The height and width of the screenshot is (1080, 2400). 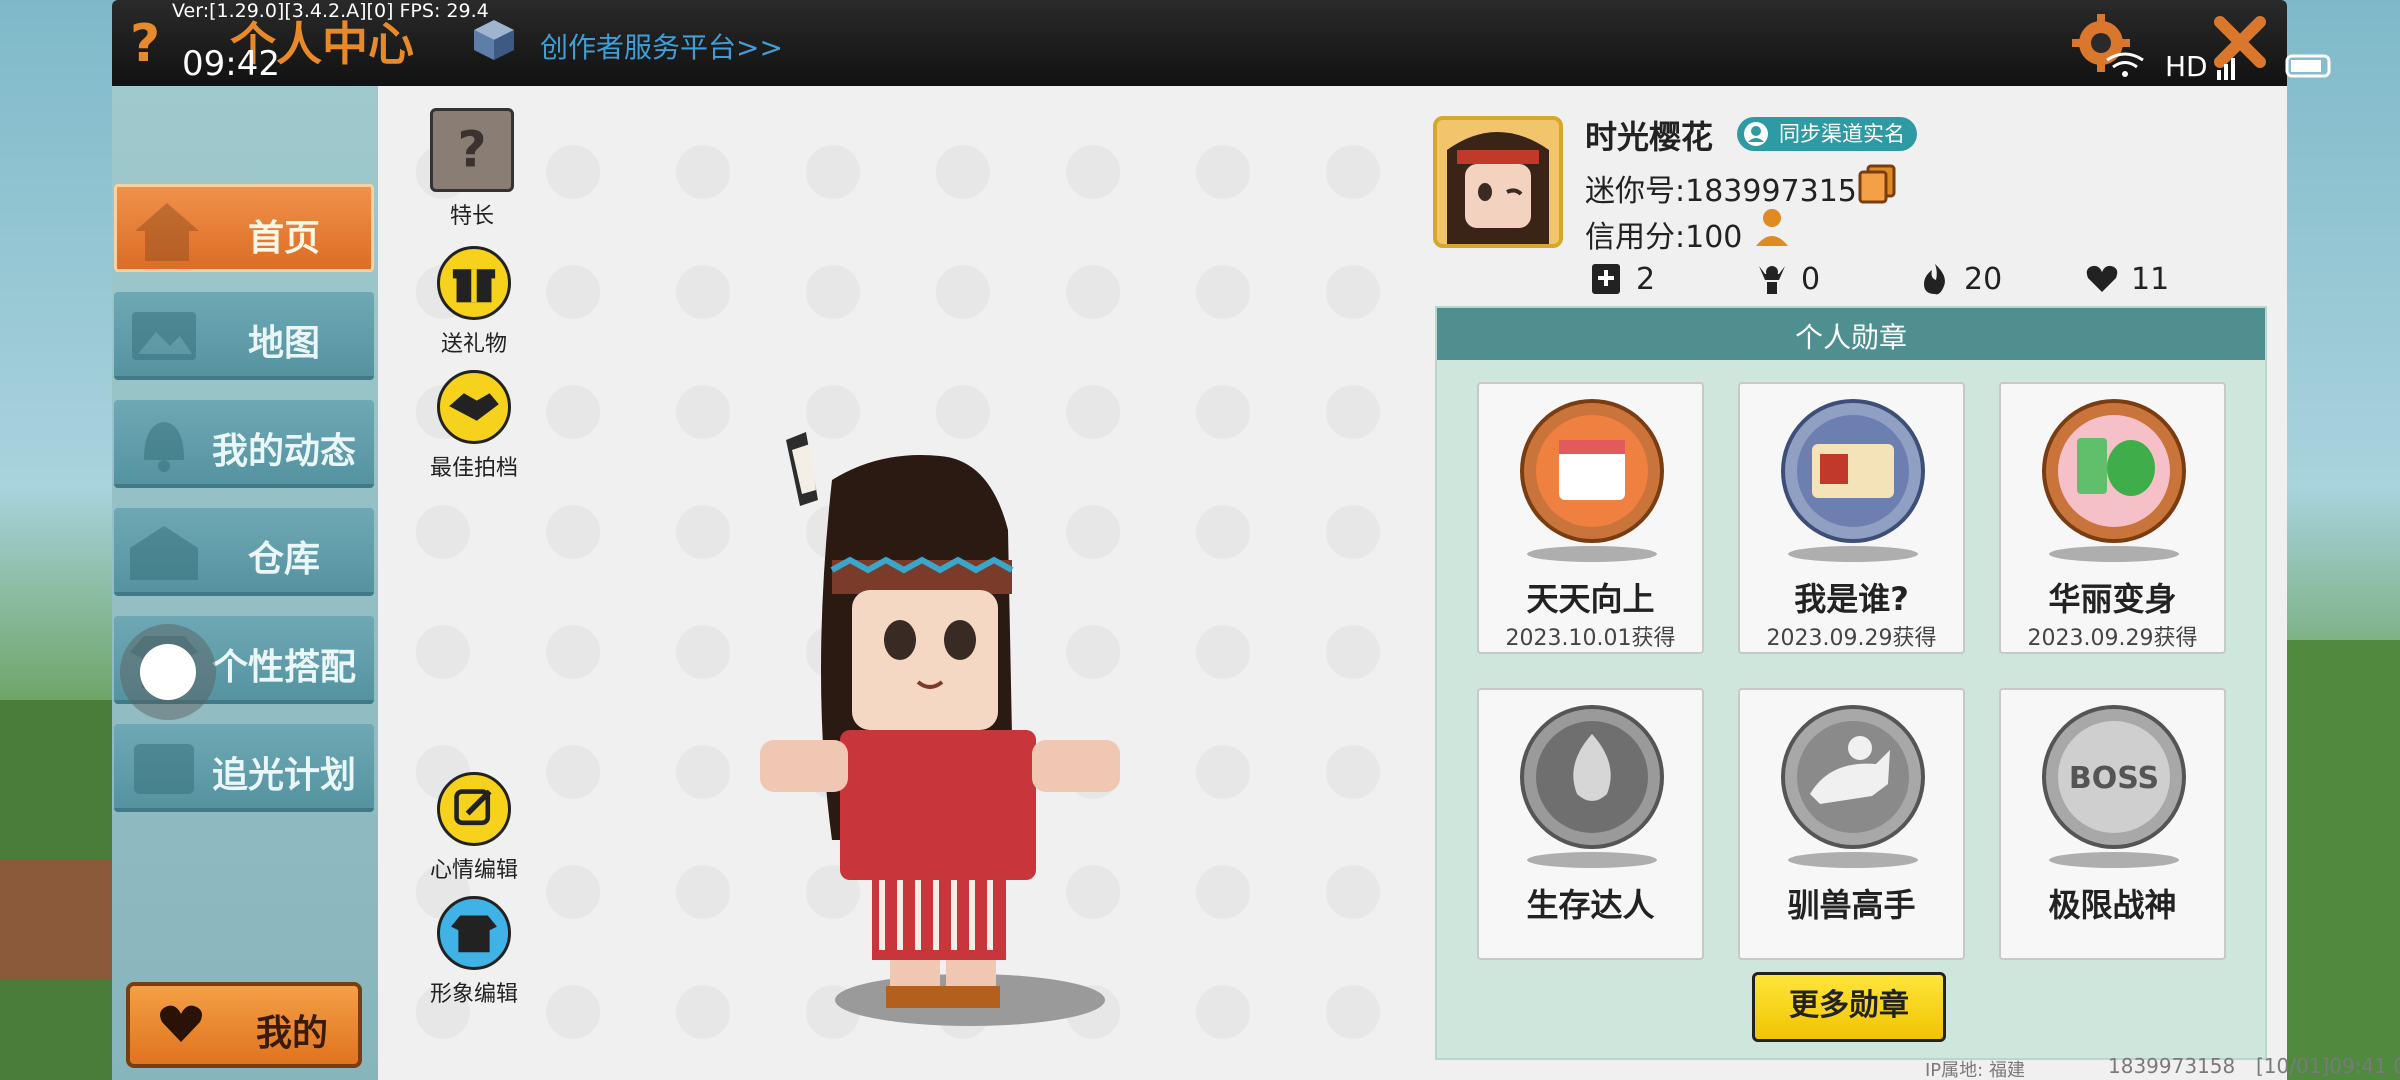 I want to click on home-icon, so click(x=167, y=232).